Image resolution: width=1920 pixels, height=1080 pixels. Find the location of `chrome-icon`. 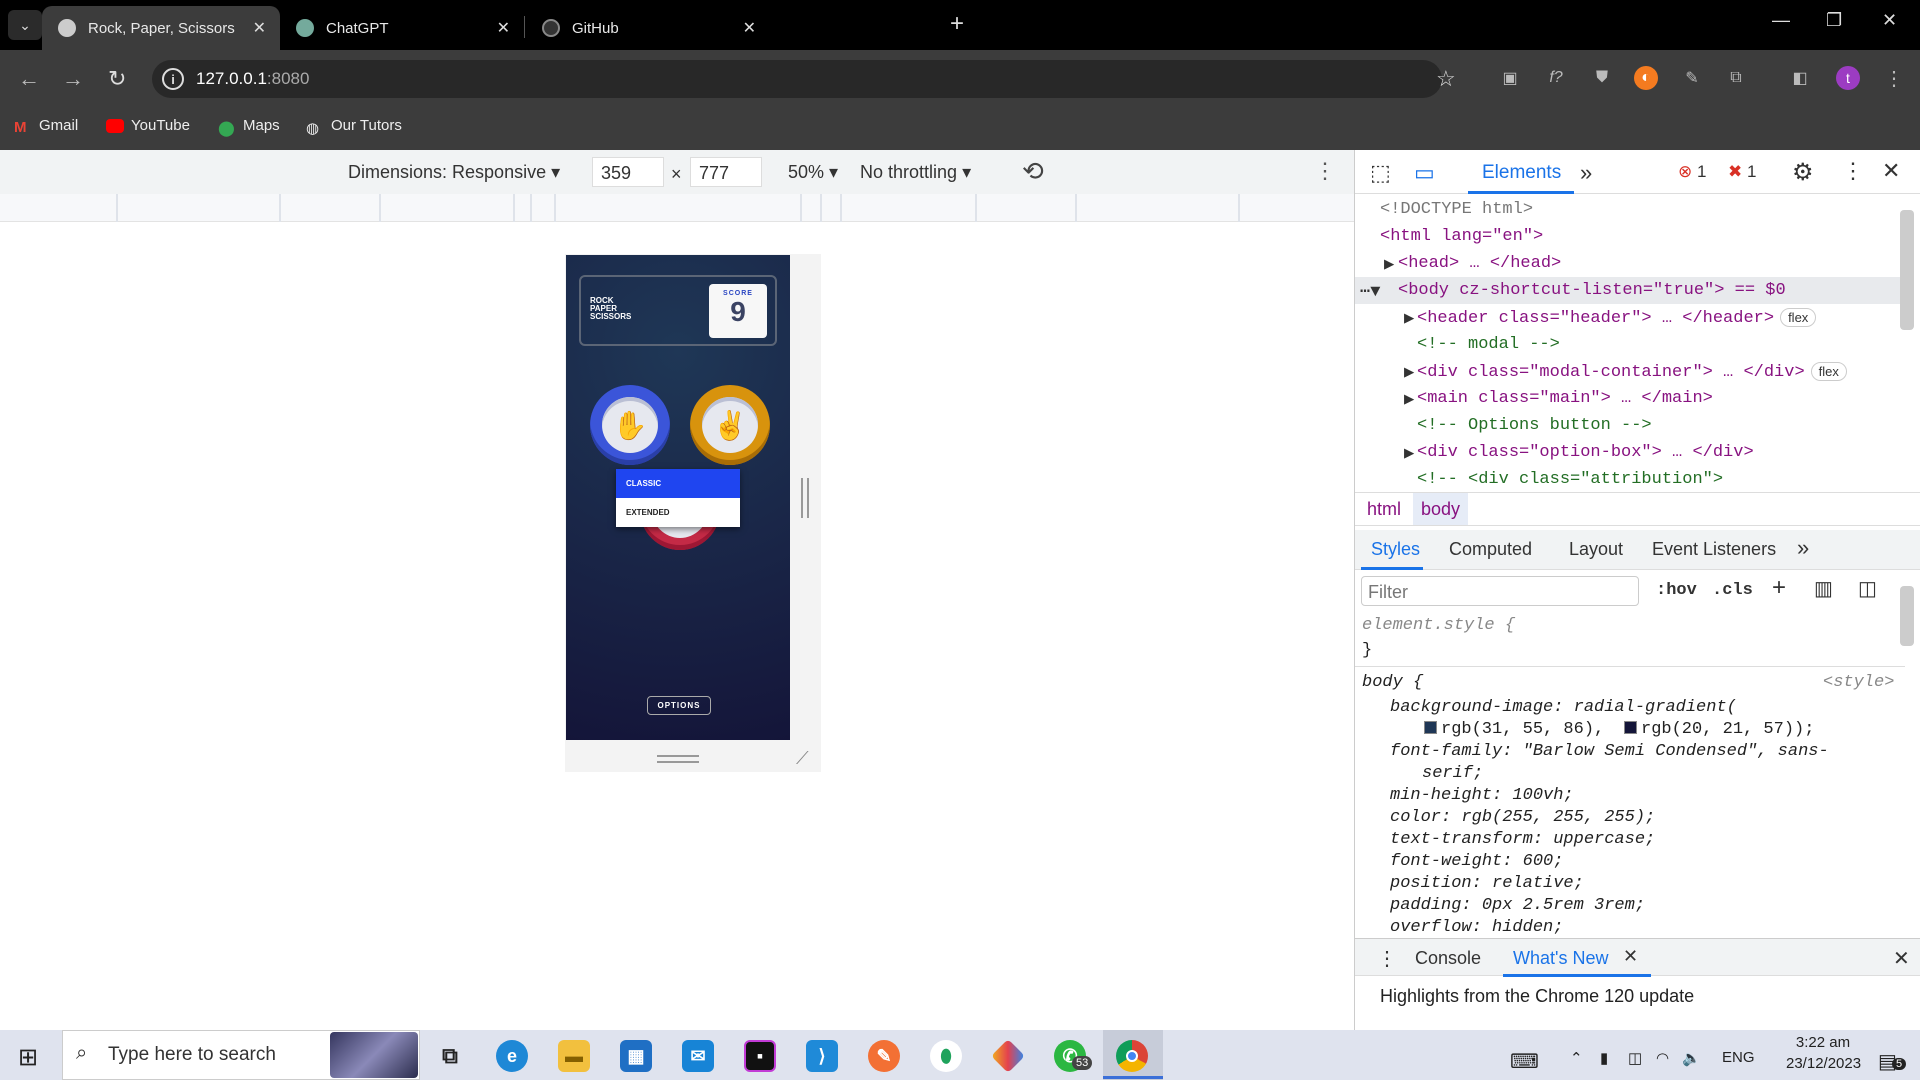

chrome-icon is located at coordinates (1132, 1056).